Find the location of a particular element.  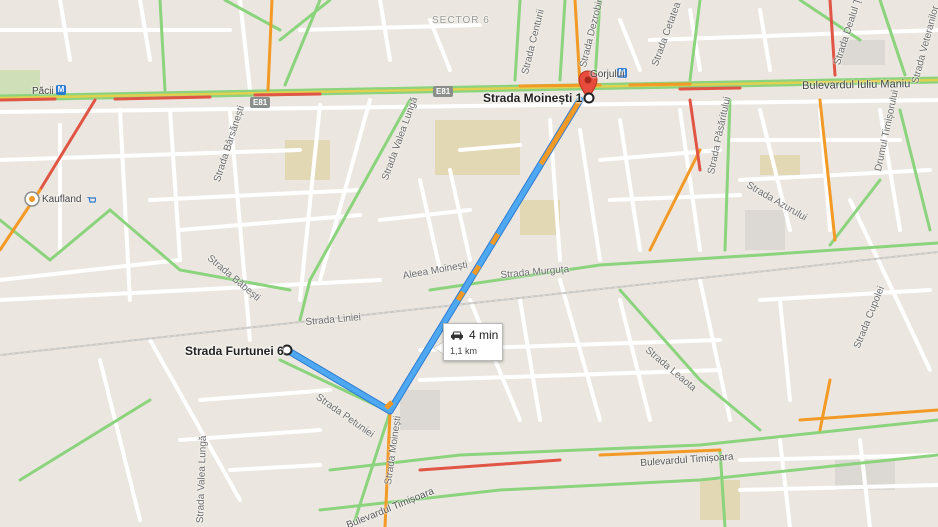

origin-label: Strada Furtunei 6 is located at coordinates (234, 351).